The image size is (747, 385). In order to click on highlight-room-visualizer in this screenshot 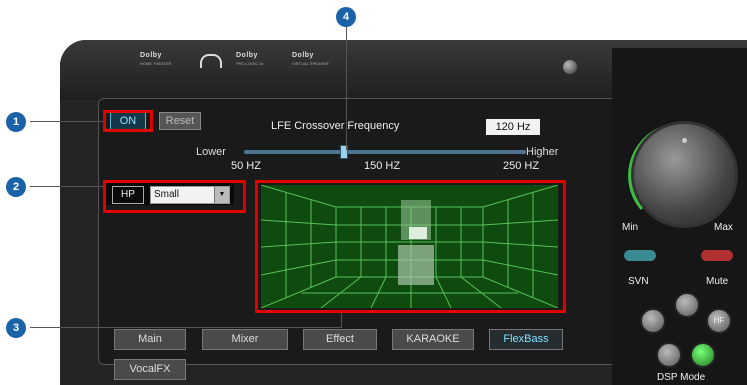, I will do `click(410, 246)`.